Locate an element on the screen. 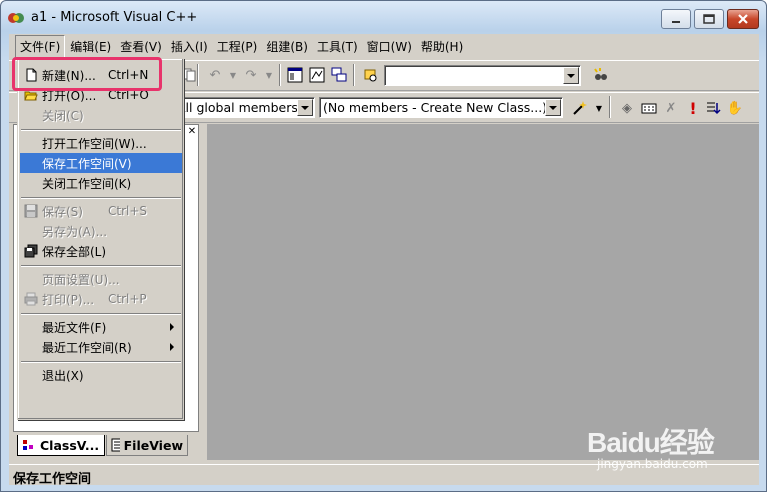  compile-icon: ◈ is located at coordinates (627, 108).